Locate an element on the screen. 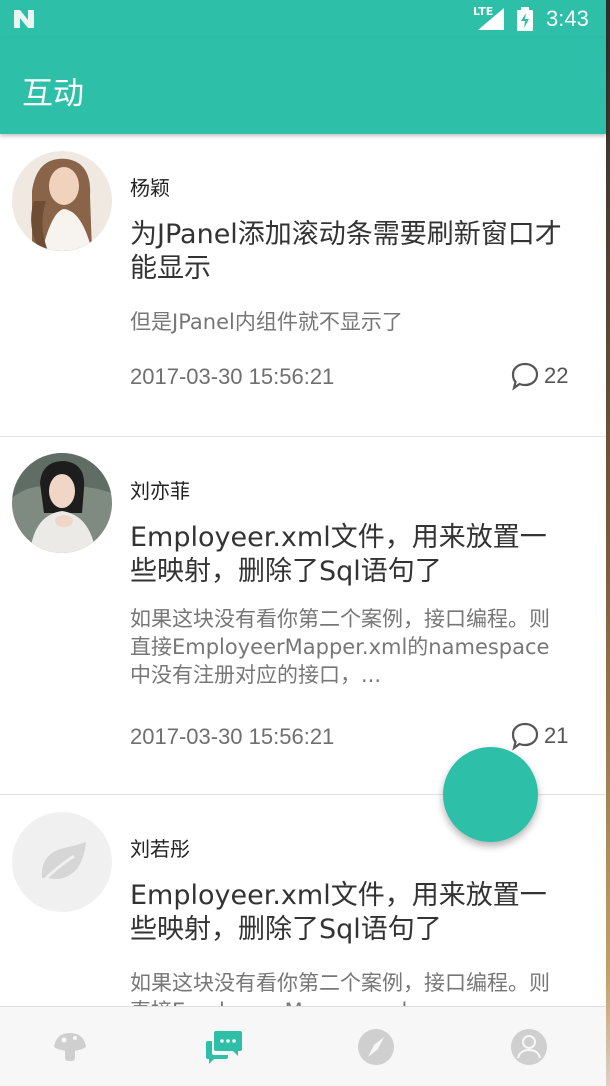 This screenshot has height=1086, width=610. nav-item-interact is located at coordinates (224, 1047).